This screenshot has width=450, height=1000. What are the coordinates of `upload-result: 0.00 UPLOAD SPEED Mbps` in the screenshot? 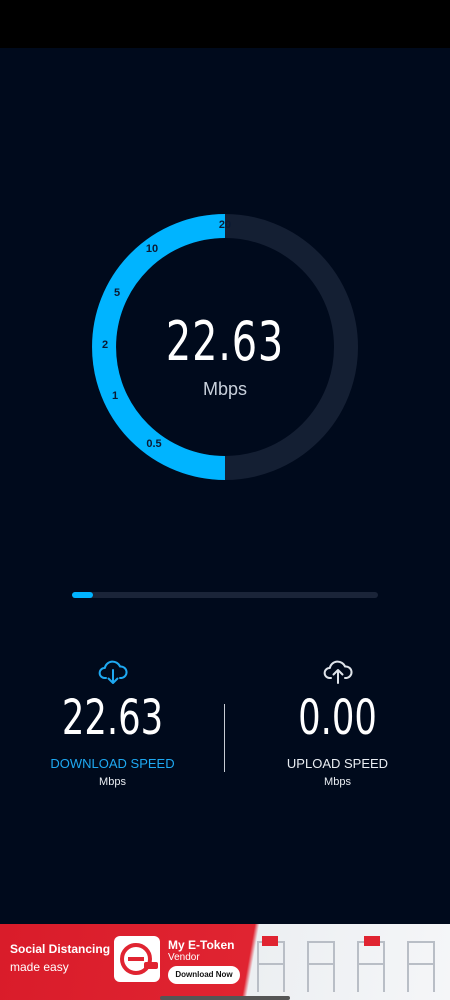 It's located at (337, 728).